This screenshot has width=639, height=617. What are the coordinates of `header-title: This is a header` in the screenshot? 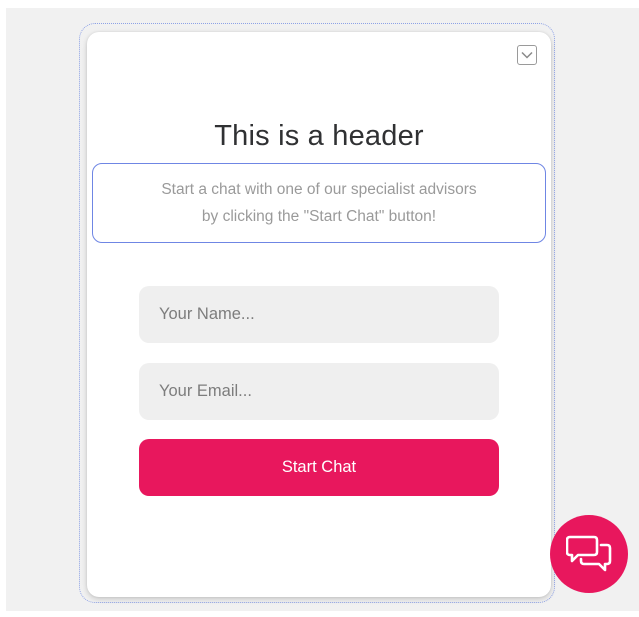 It's located at (319, 136).